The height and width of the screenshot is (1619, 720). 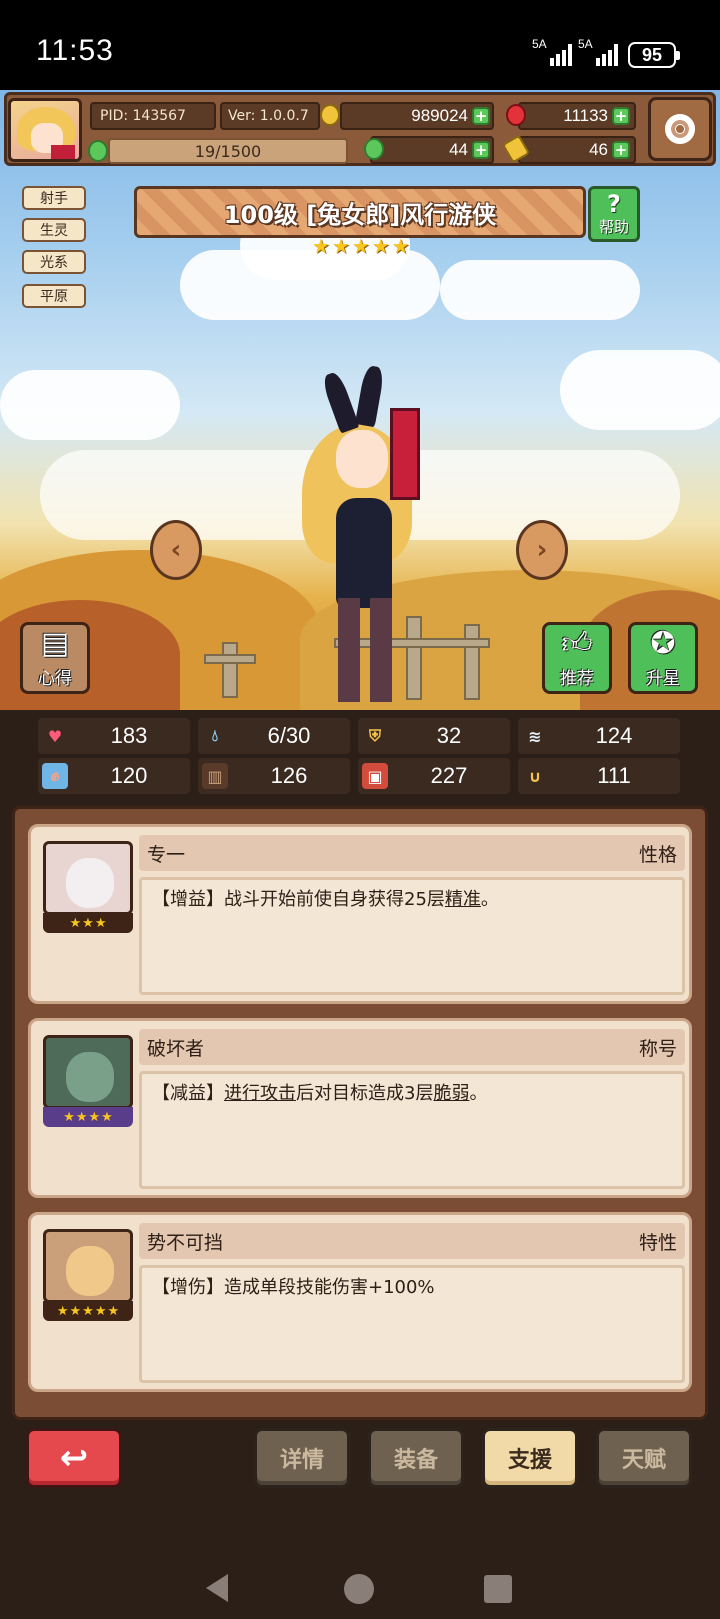 I want to click on trait-card: ★ ★ ★ ★ 破坏者 称号 【减益】进行攻击后对目标造成3层脆弱。, so click(x=360, y=1108).